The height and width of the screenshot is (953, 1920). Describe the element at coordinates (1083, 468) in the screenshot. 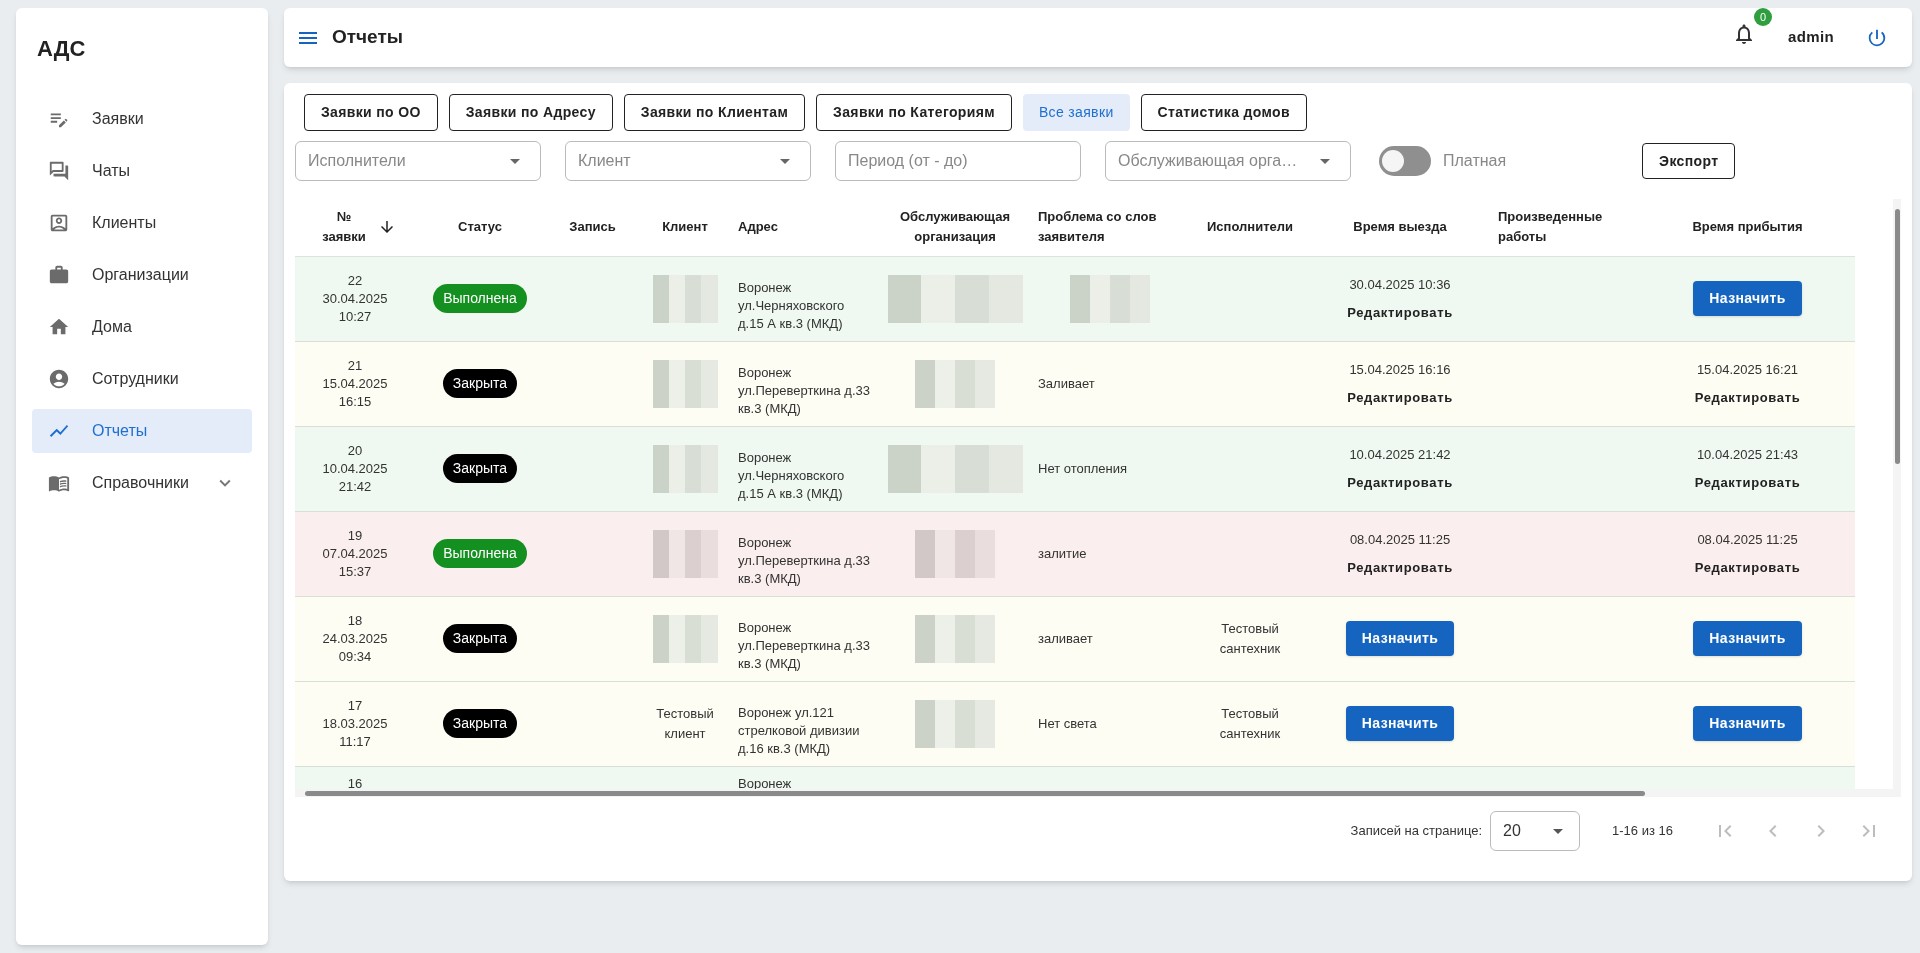

I see `table-cell-text: Нет отопления` at that location.